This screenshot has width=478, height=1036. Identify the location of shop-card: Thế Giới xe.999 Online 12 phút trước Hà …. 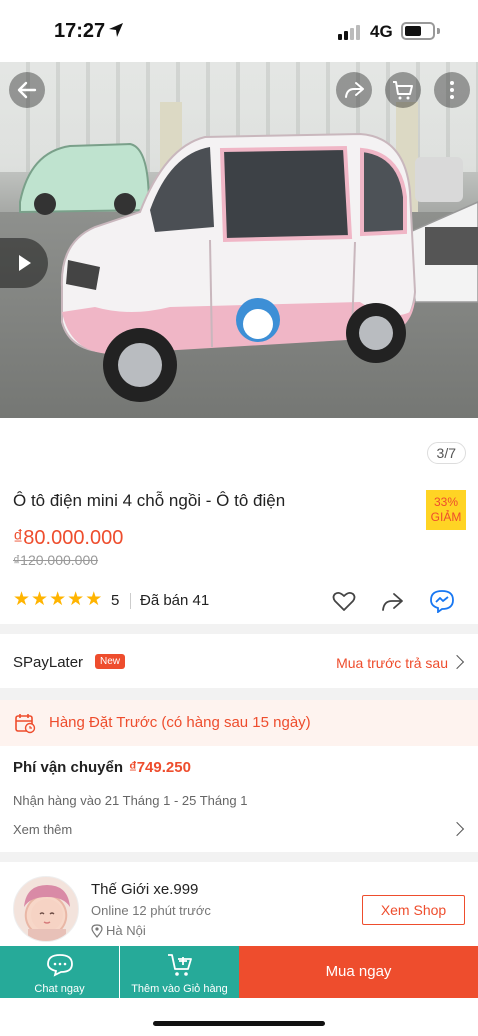
(239, 905).